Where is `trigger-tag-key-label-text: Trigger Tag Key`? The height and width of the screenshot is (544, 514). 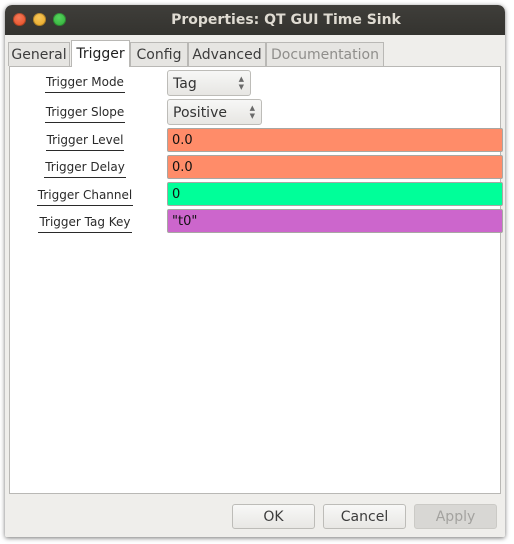
trigger-tag-key-label-text: Trigger Tag Key is located at coordinates (85, 224).